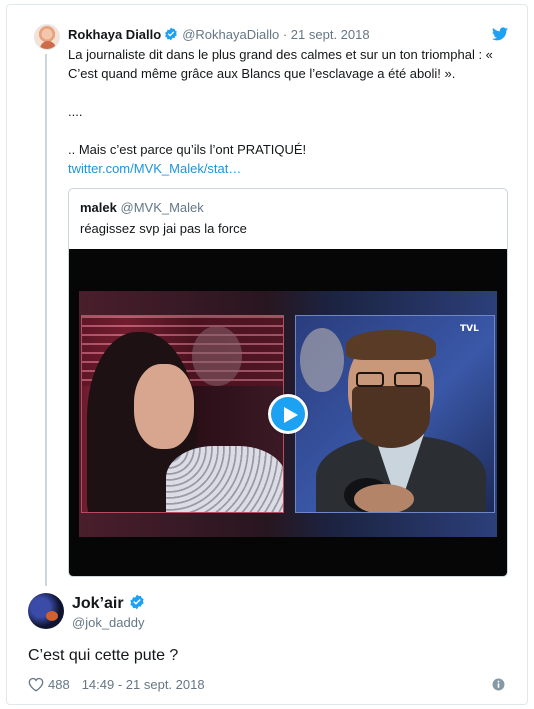 Image resolution: width=534 pixels, height=709 pixels. Describe the element at coordinates (291, 415) in the screenshot. I see `play-icon` at that location.